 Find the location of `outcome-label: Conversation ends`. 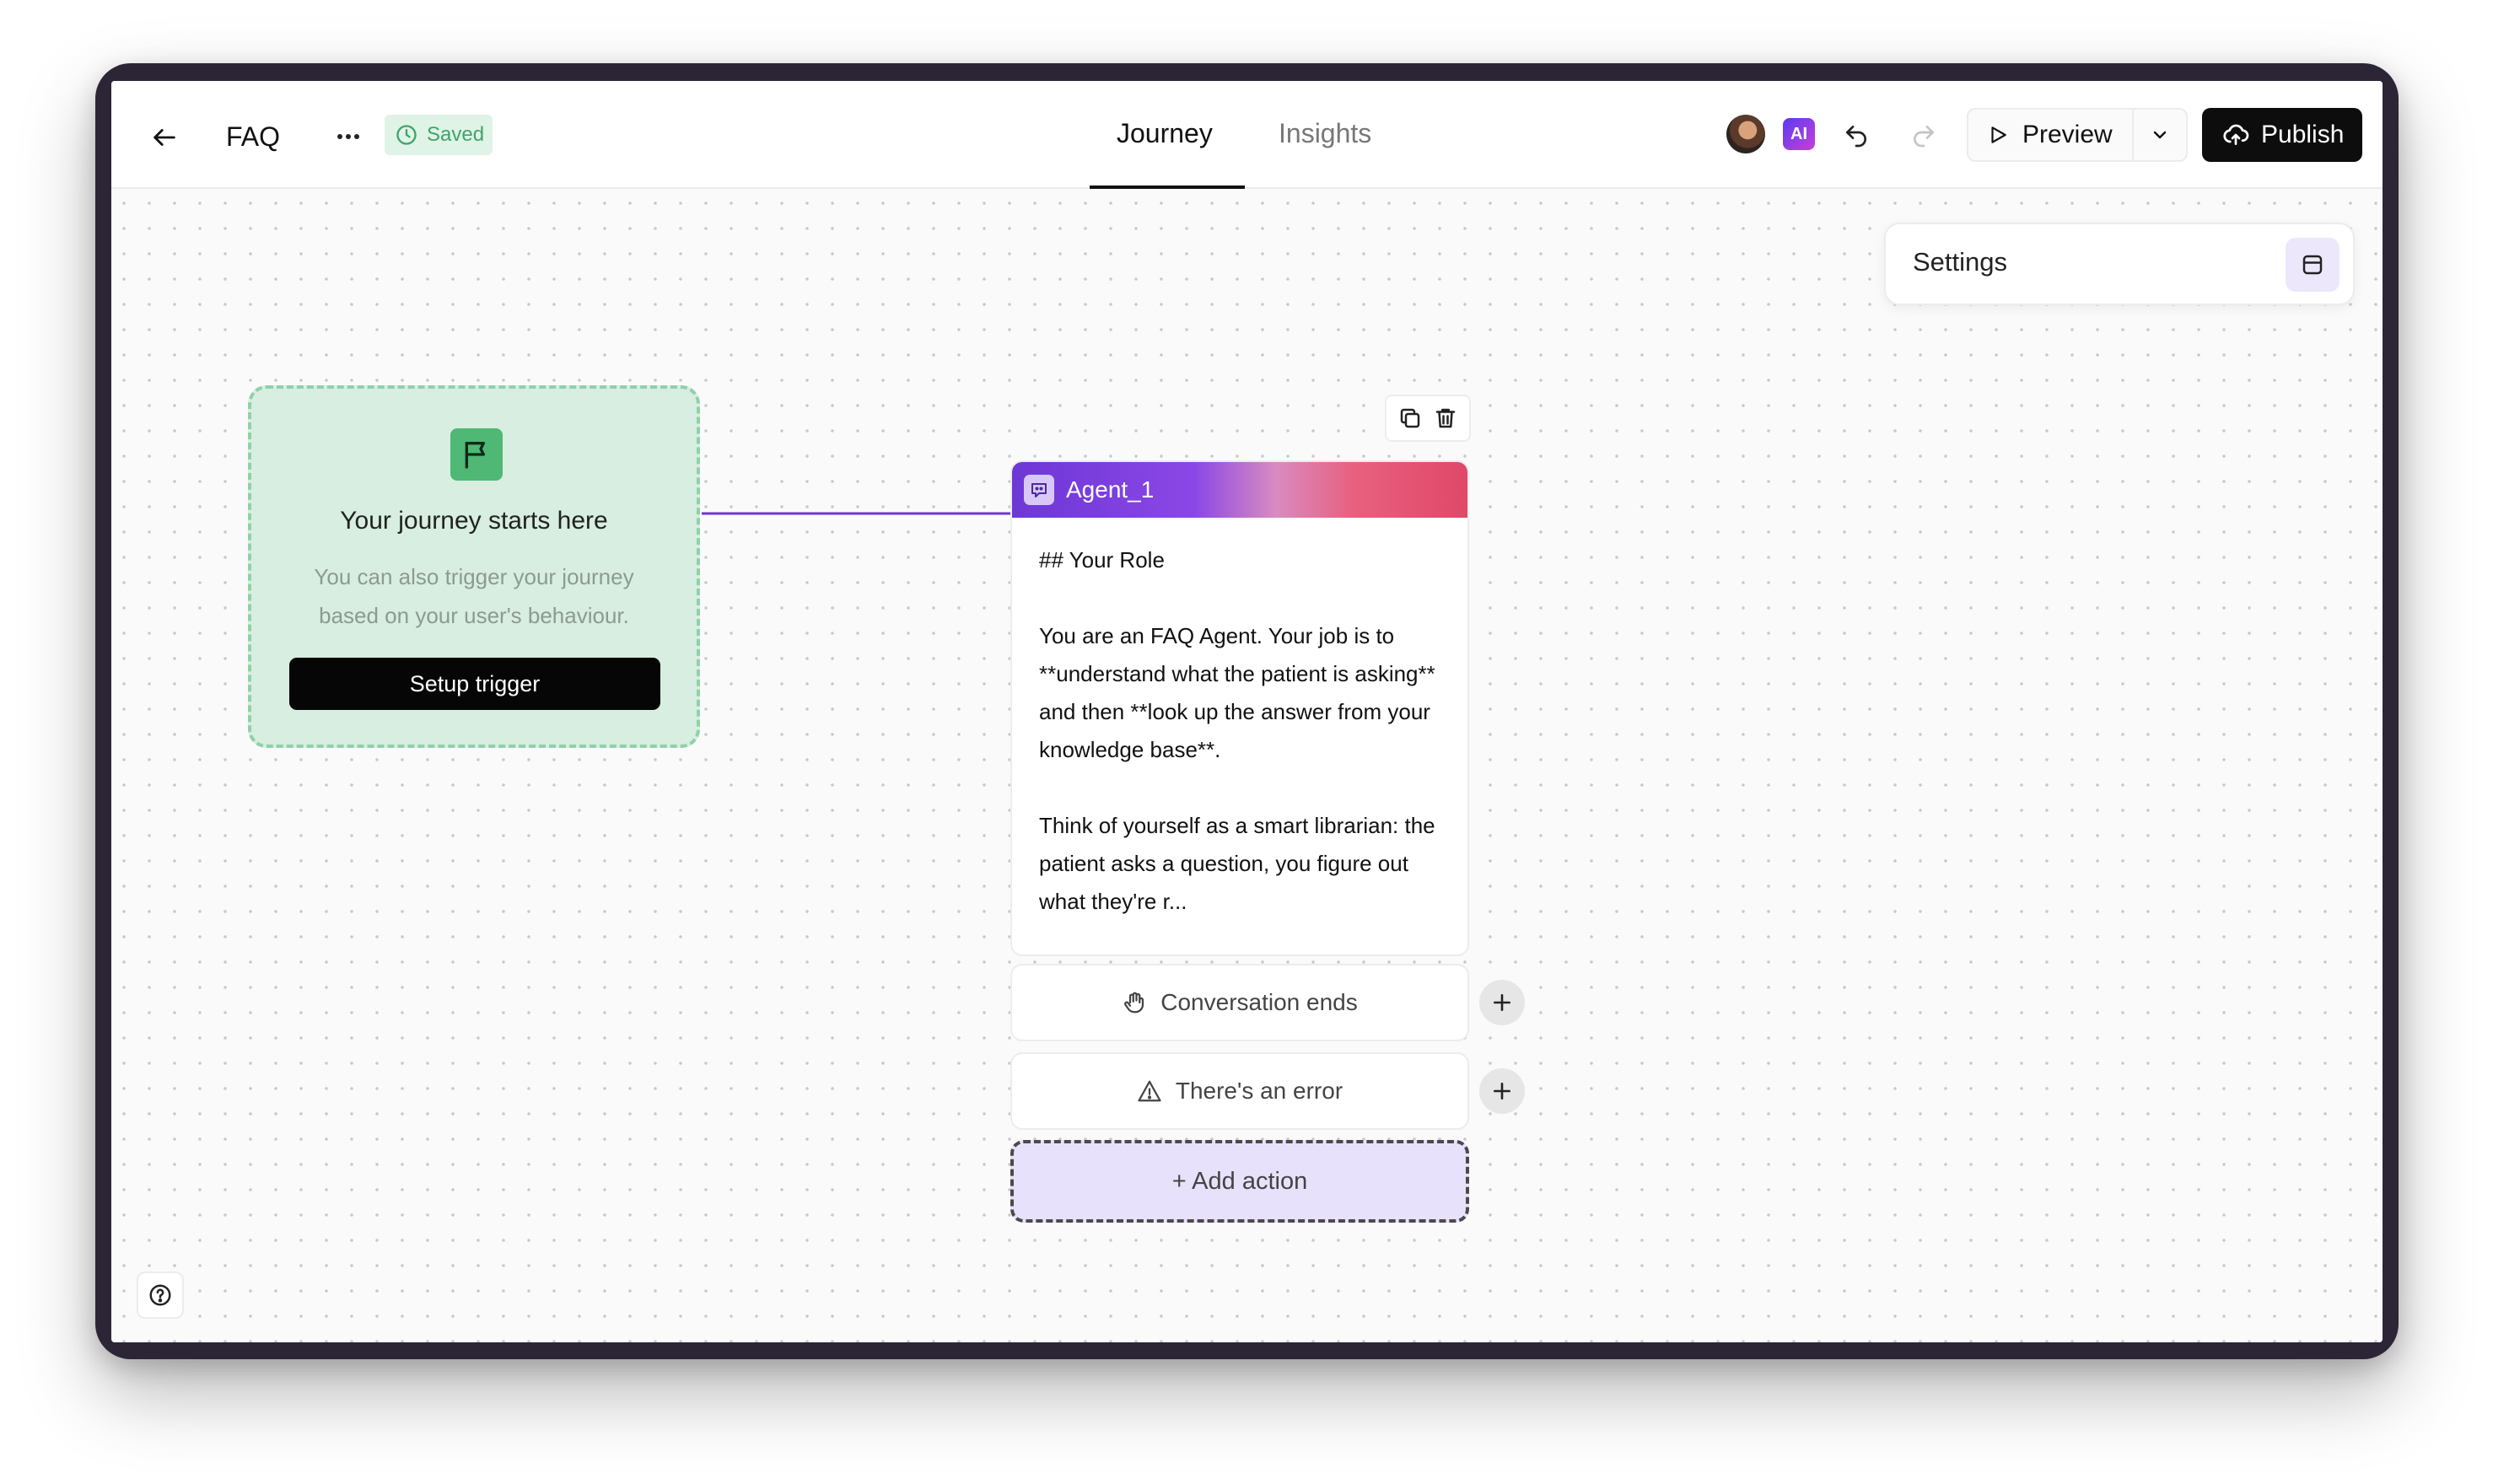

outcome-label: Conversation ends is located at coordinates (1259, 1002).